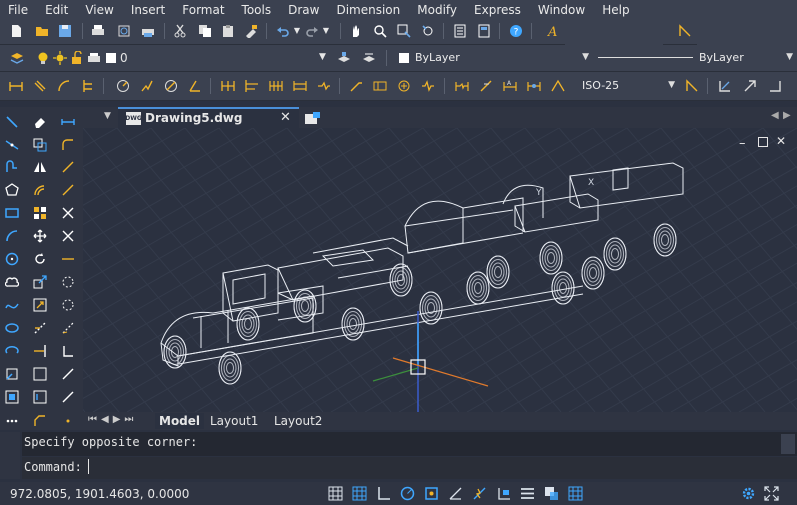 Image resolution: width=797 pixels, height=505 pixels. I want to click on arc-icon, so click(12, 236).